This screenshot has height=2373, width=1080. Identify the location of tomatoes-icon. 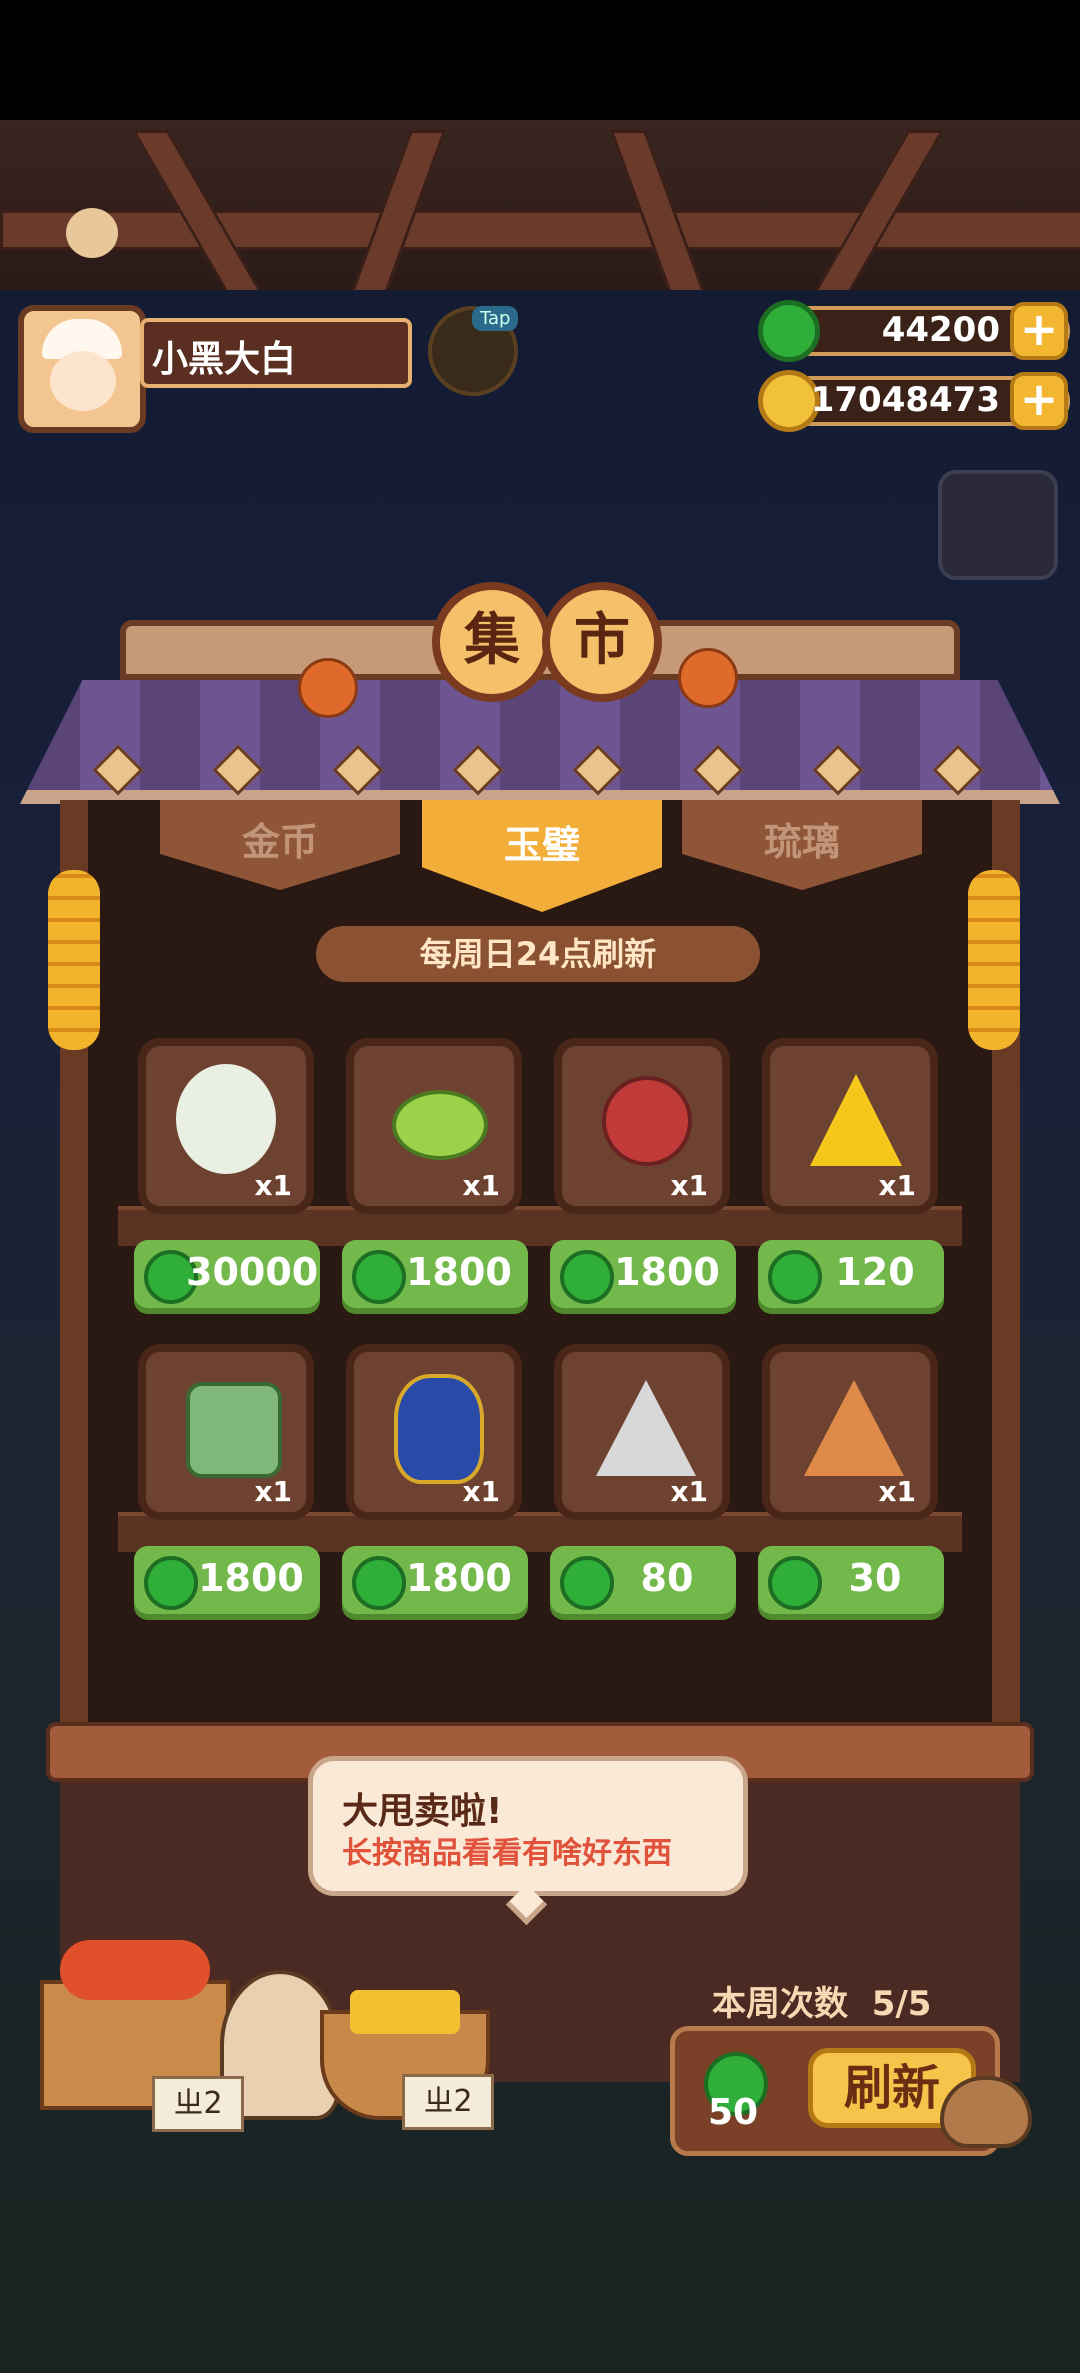
(135, 1970).